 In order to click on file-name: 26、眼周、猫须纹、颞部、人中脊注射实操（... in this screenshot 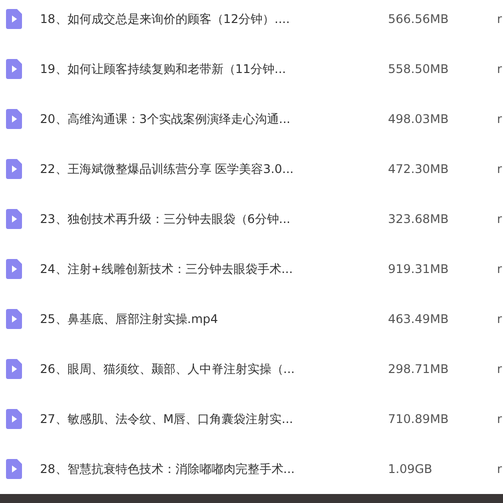, I will do `click(214, 369)`.